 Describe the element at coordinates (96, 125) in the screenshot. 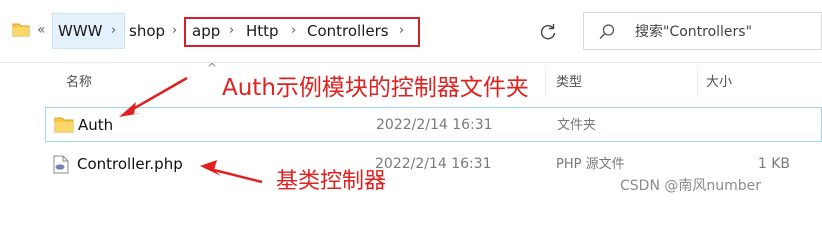

I see `file-name: Auth` at that location.